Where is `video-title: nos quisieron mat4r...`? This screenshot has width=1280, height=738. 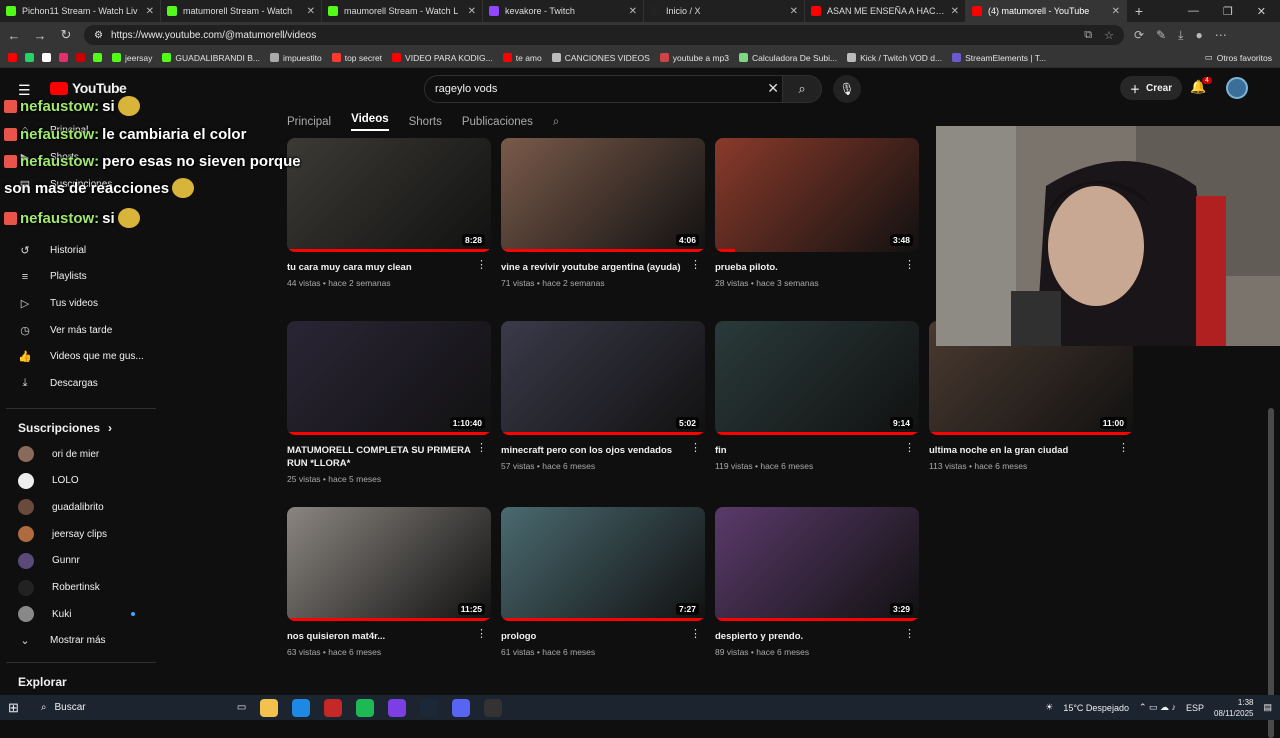 video-title: nos quisieron mat4r... is located at coordinates (389, 636).